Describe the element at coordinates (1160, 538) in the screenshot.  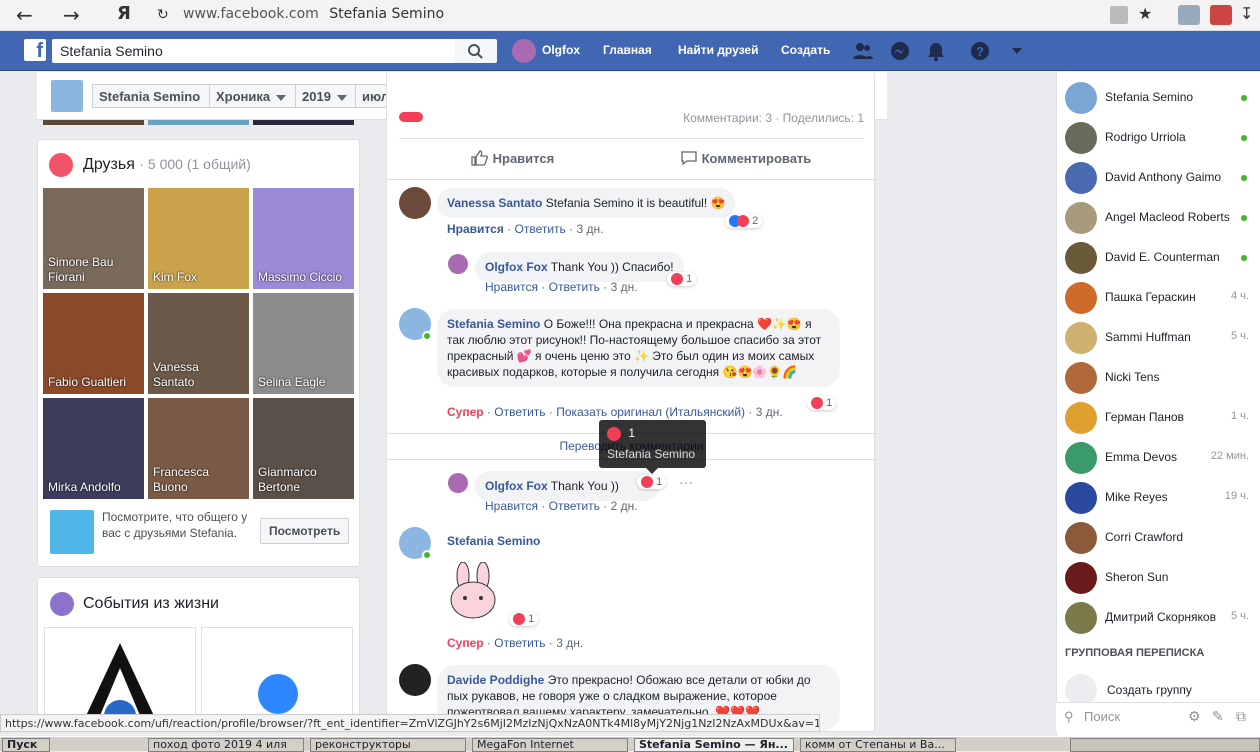
I see `chat-contact: Corri Crawford` at that location.